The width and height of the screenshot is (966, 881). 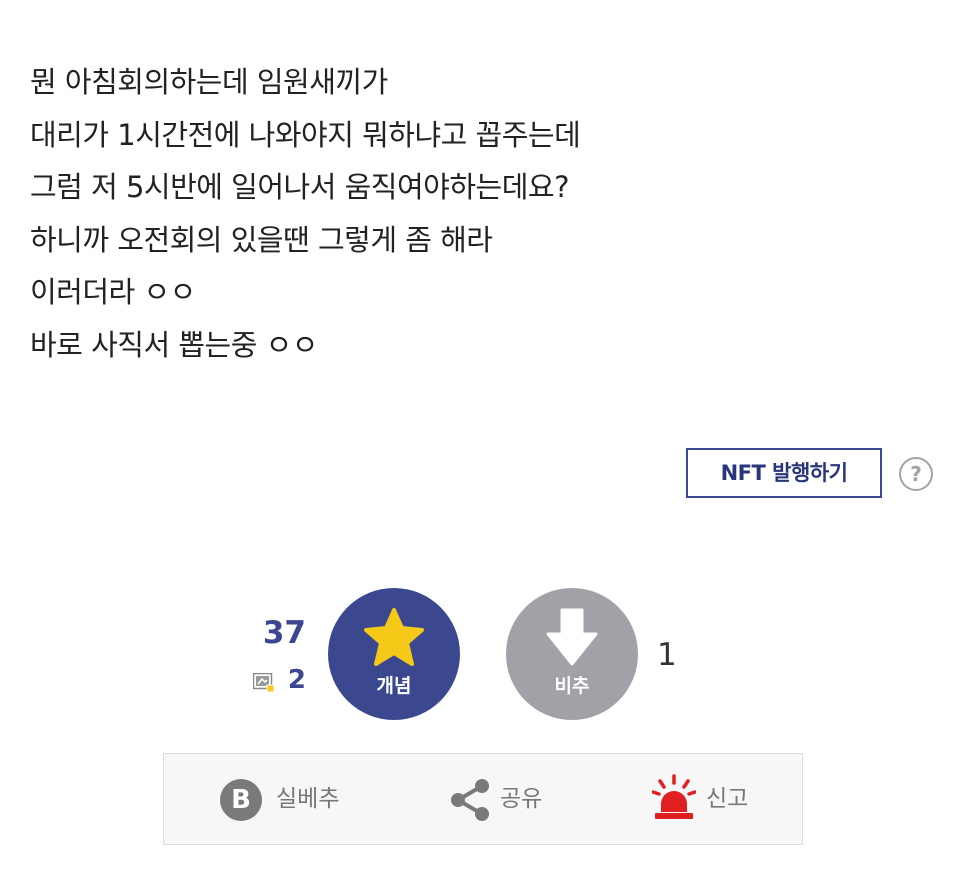 I want to click on recommend-best-button: B 실베추, so click(x=290, y=799).